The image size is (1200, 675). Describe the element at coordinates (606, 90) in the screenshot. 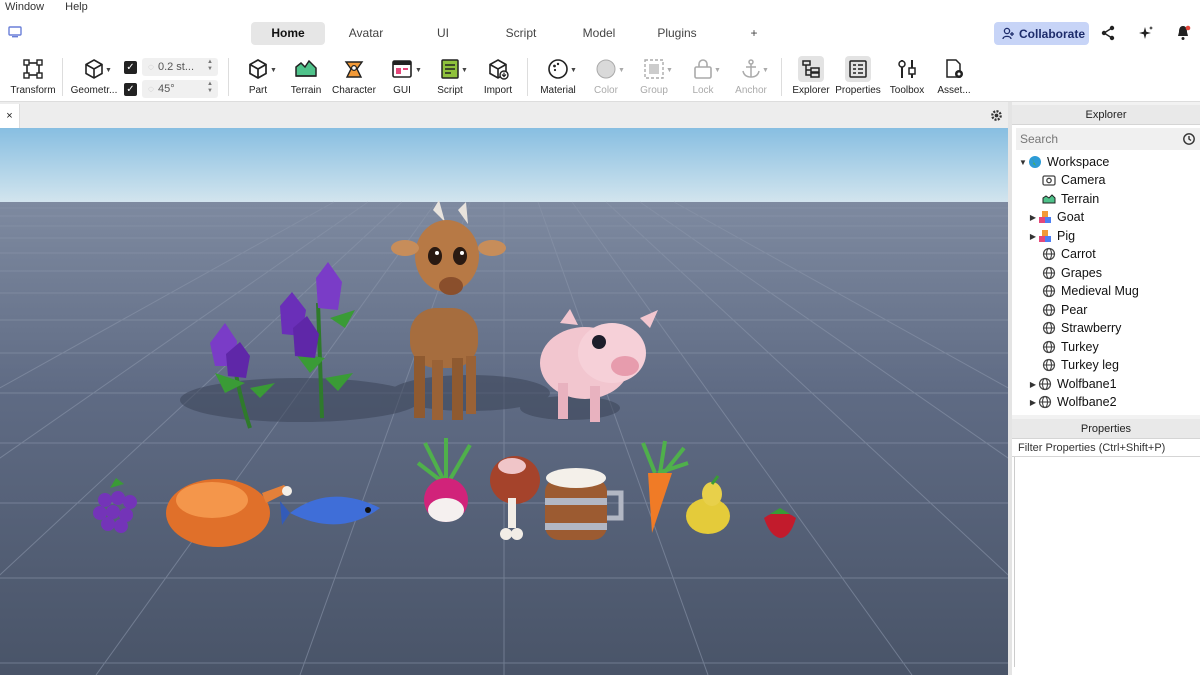

I see `color-label: Color` at that location.